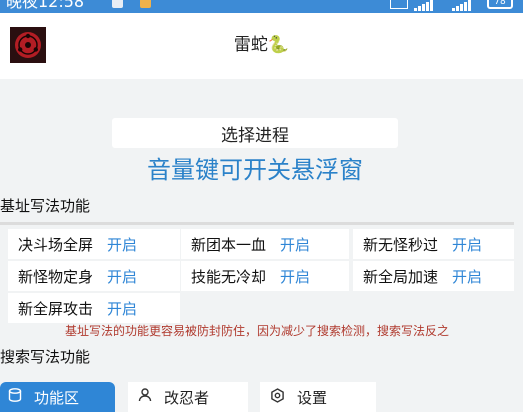  I want to click on feature-cell: 新怪物定身 开启, so click(94, 276).